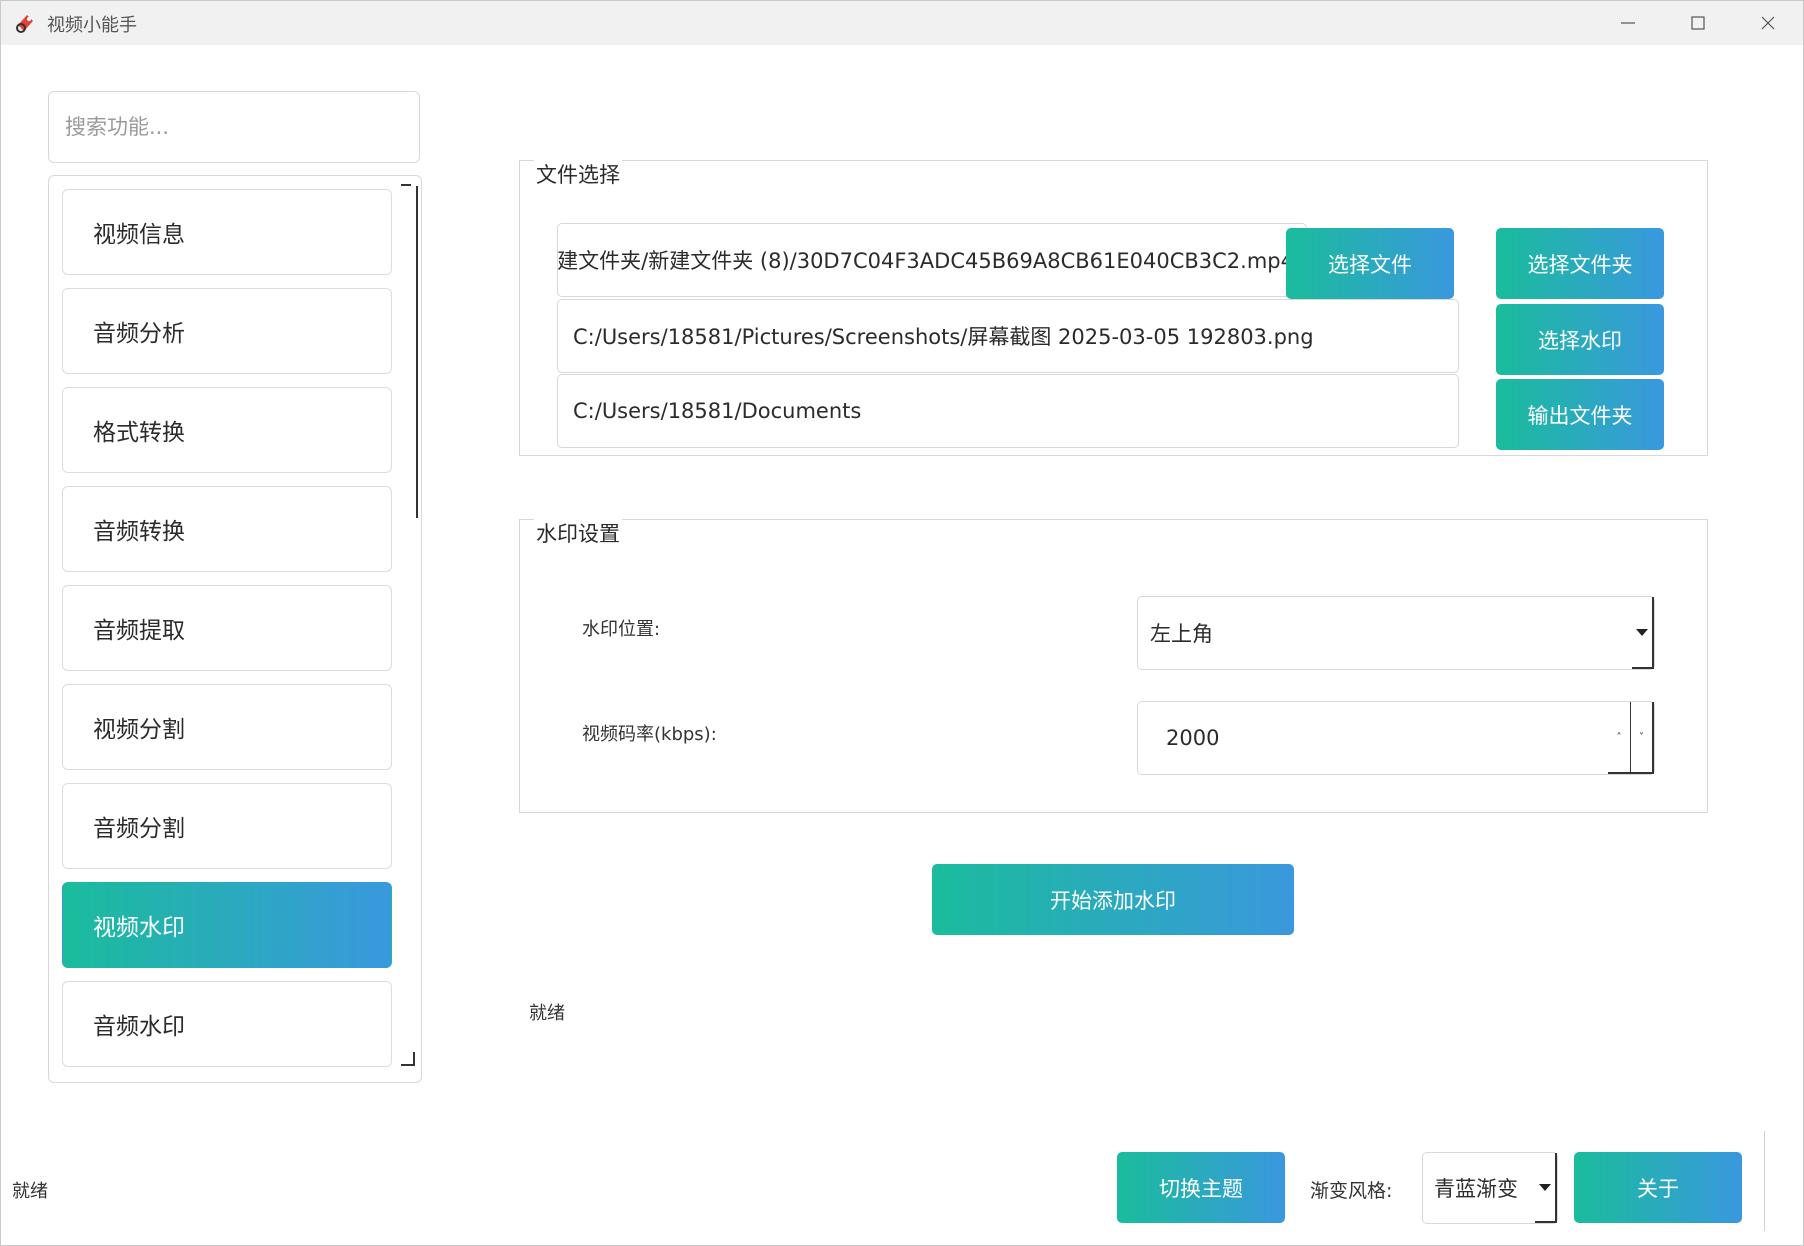 This screenshot has height=1246, width=1804. What do you see at coordinates (1658, 1187) in the screenshot?
I see `about-button: 关于` at bounding box center [1658, 1187].